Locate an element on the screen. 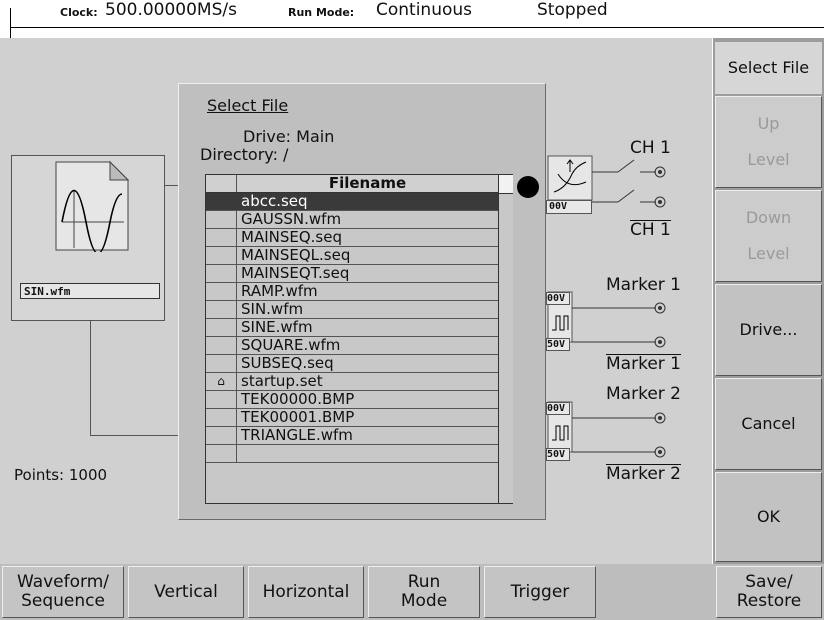  points-readout: Points: 1000 is located at coordinates (61, 475).